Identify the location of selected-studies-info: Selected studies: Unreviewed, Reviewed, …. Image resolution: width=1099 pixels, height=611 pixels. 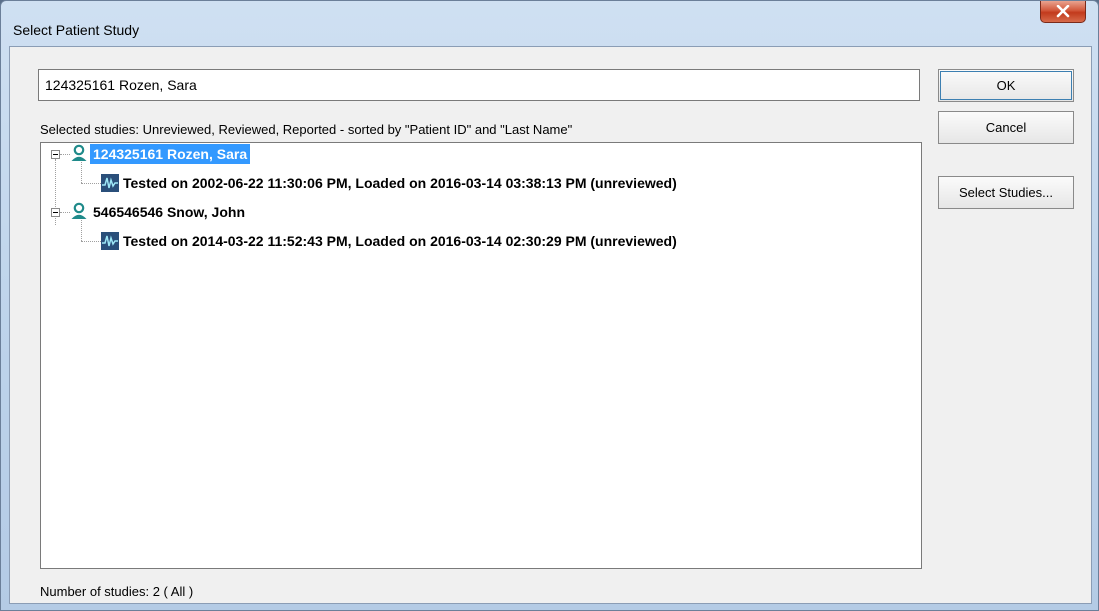
(306, 129).